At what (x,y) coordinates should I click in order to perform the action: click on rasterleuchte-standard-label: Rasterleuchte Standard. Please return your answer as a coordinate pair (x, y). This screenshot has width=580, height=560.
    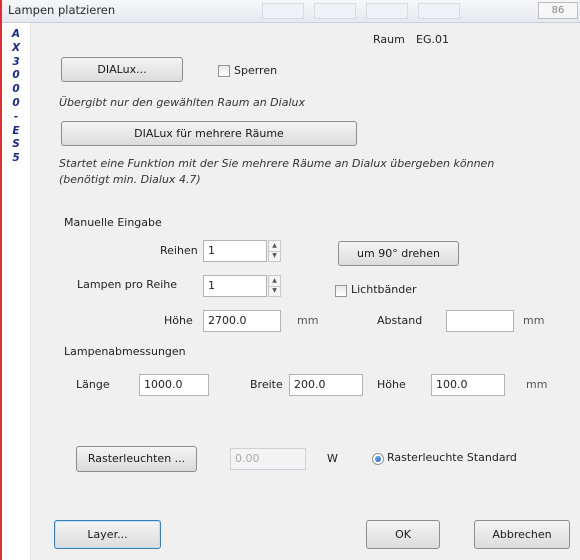
    Looking at the image, I should click on (452, 457).